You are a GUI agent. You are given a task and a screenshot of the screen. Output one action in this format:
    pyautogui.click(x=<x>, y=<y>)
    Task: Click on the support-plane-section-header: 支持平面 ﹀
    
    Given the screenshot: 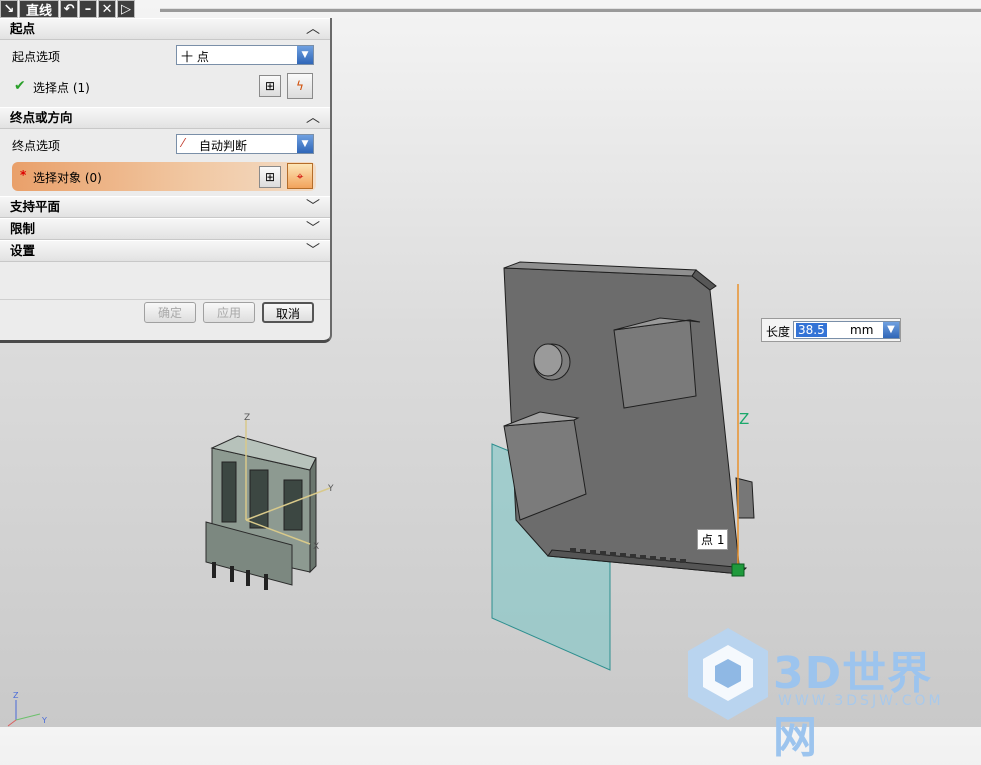 What is the action you would take?
    pyautogui.click(x=165, y=207)
    